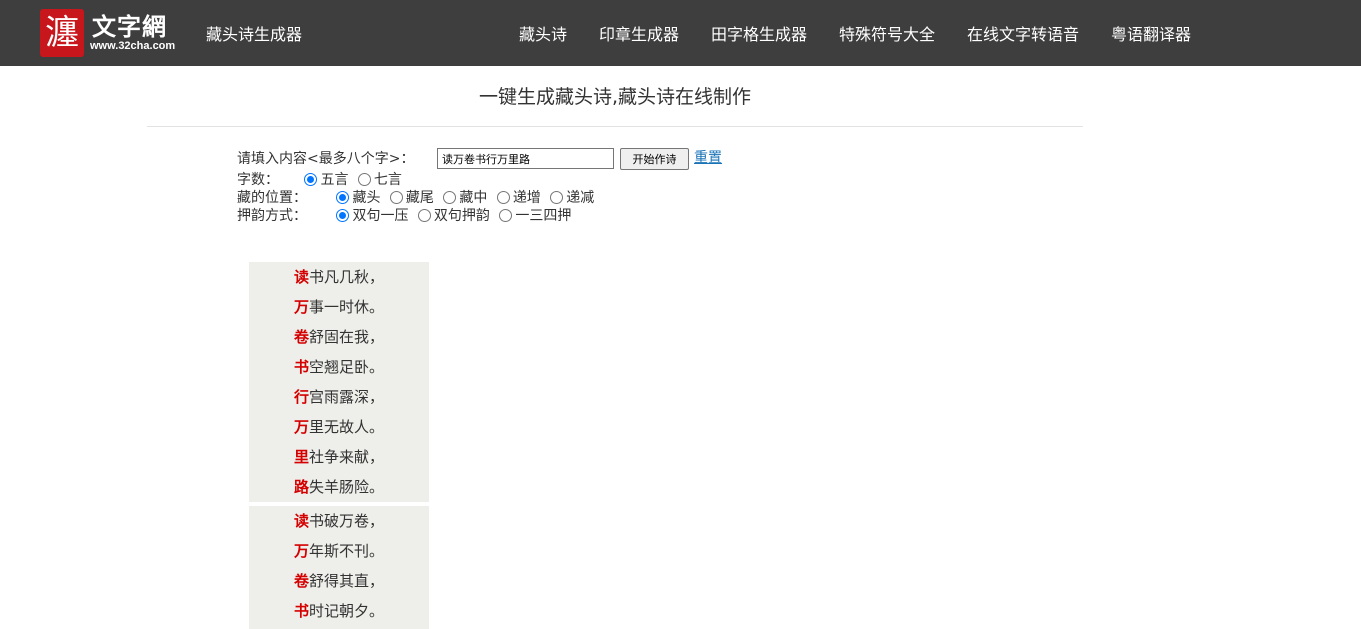 The image size is (1361, 629). What do you see at coordinates (339, 611) in the screenshot?
I see `poem-line: 书时记朝夕。` at bounding box center [339, 611].